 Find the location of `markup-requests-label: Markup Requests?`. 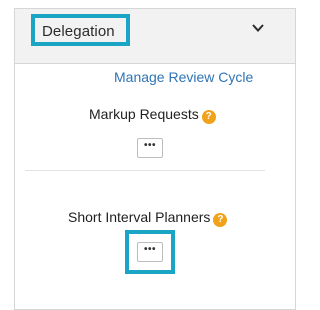

markup-requests-label: Markup Requests? is located at coordinates (152, 115).